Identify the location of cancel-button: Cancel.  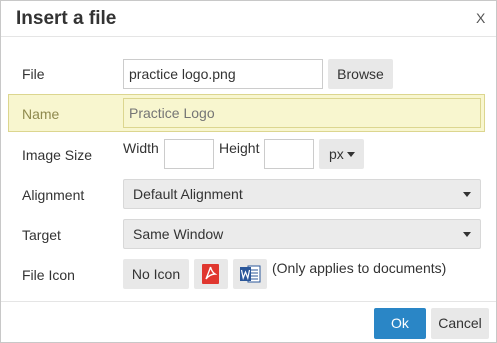
(460, 323).